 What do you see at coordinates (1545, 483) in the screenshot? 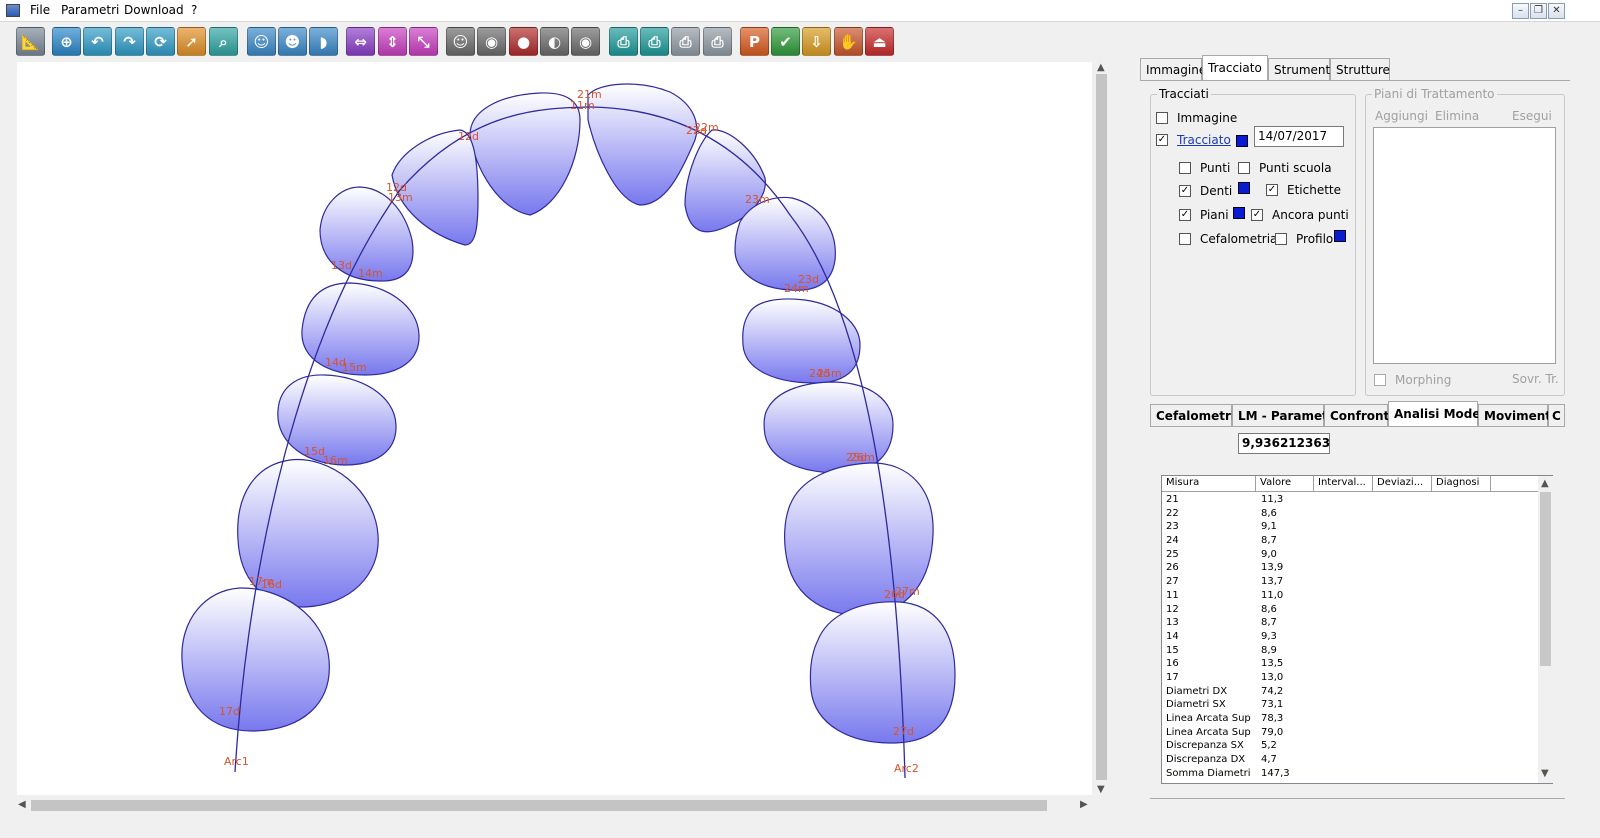
I see `table-scroll-up: ▲` at bounding box center [1545, 483].